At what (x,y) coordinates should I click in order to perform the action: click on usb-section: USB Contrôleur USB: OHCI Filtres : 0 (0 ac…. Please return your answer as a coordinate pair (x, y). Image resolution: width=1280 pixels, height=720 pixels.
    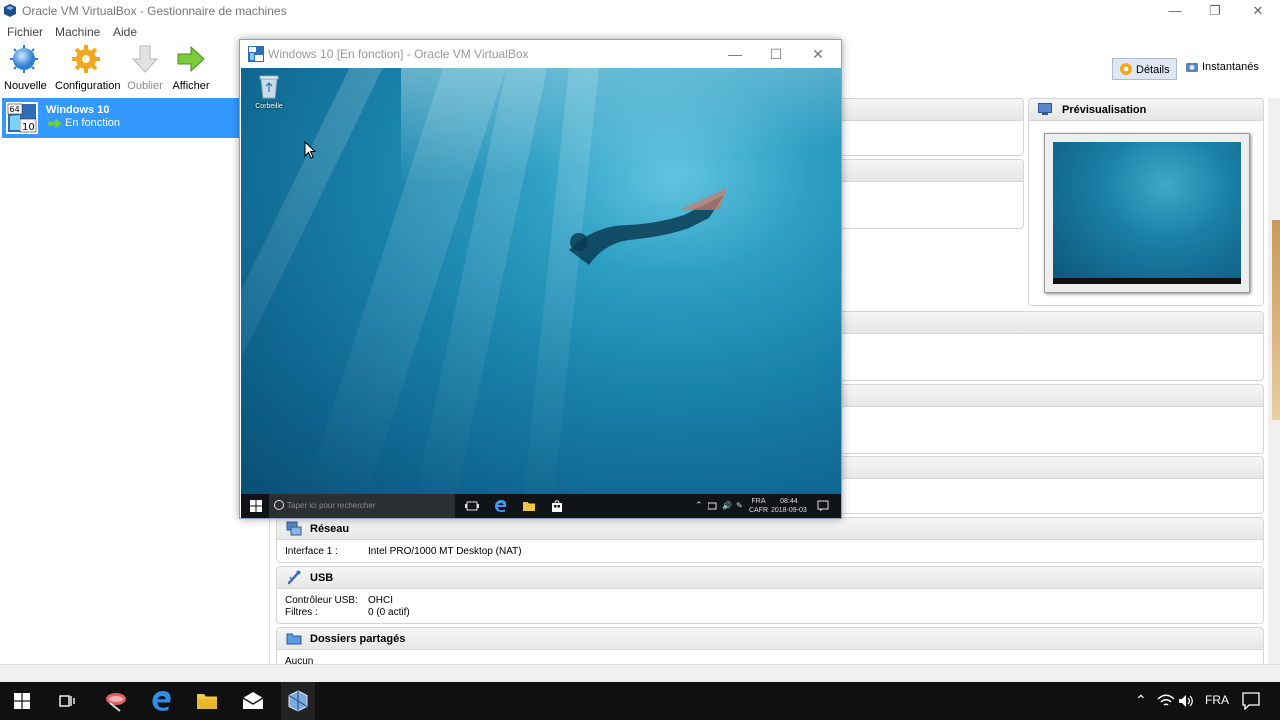
    Looking at the image, I should click on (770, 595).